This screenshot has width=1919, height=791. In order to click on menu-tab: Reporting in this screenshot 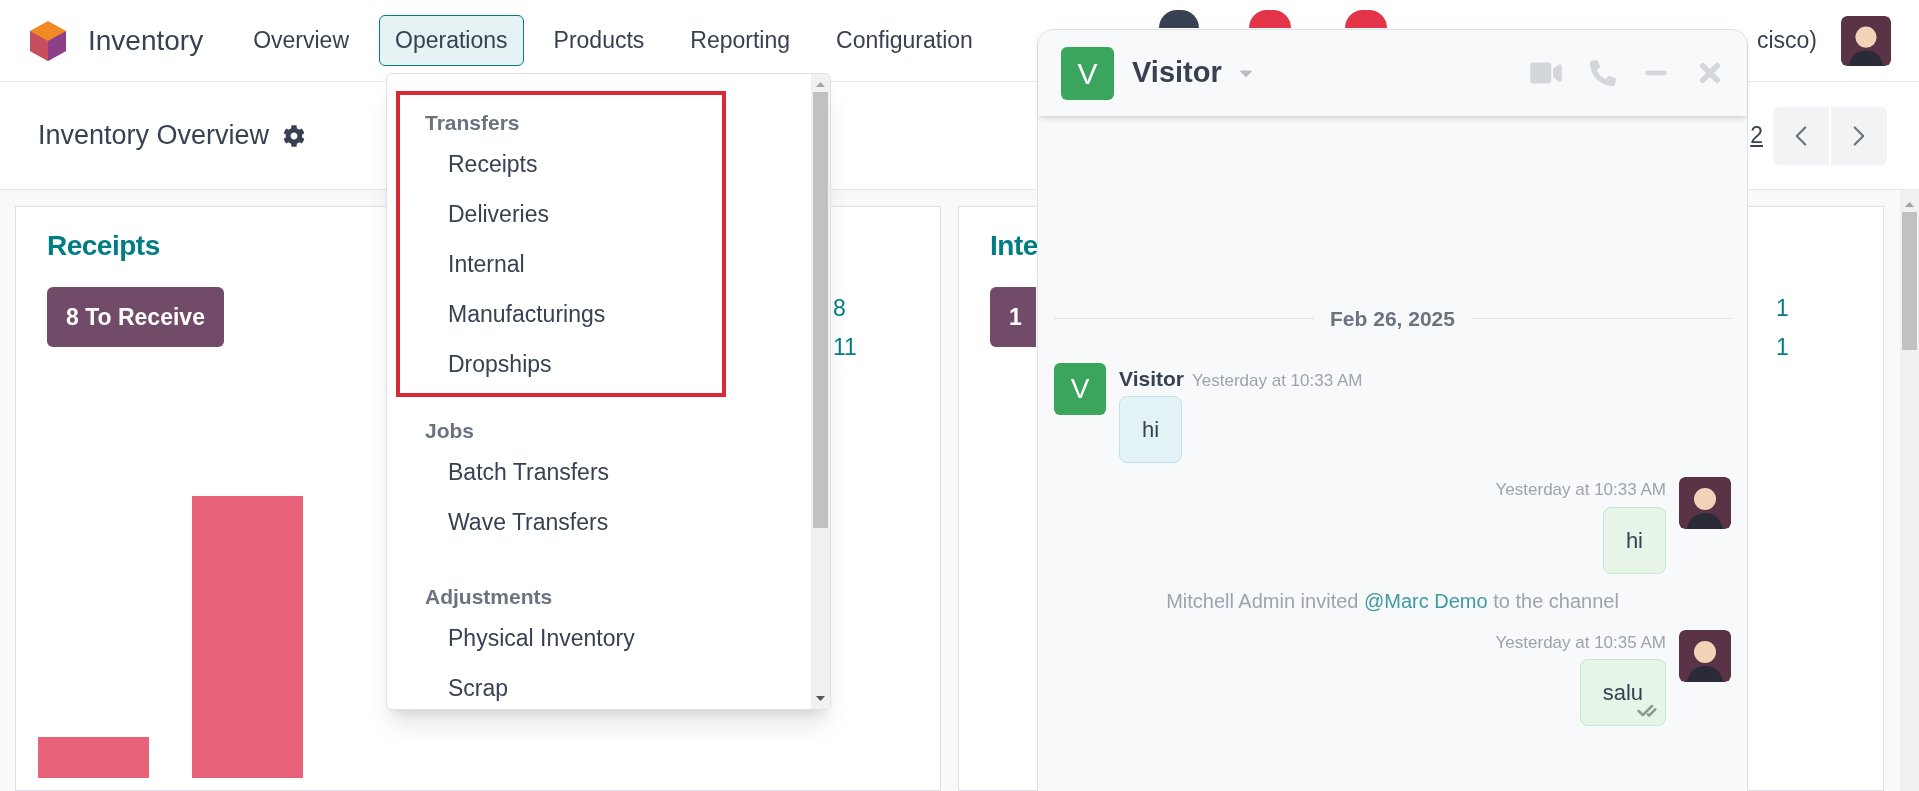, I will do `click(740, 40)`.